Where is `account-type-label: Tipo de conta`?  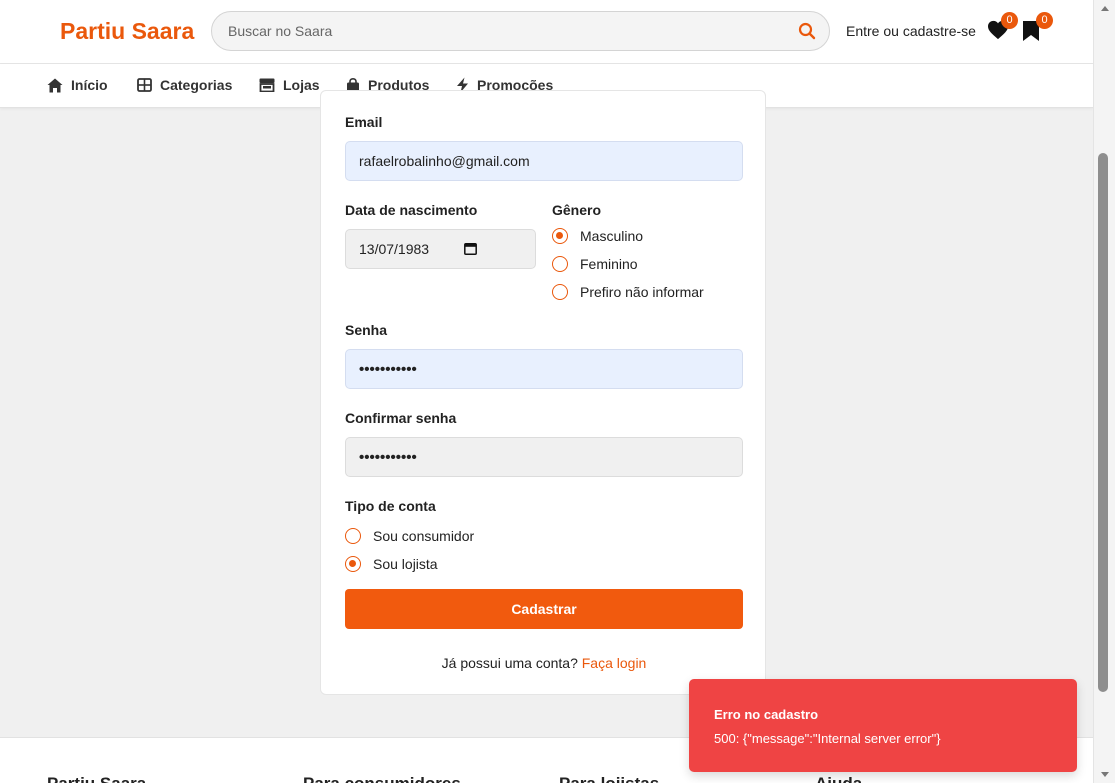
account-type-label: Tipo de conta is located at coordinates (390, 506).